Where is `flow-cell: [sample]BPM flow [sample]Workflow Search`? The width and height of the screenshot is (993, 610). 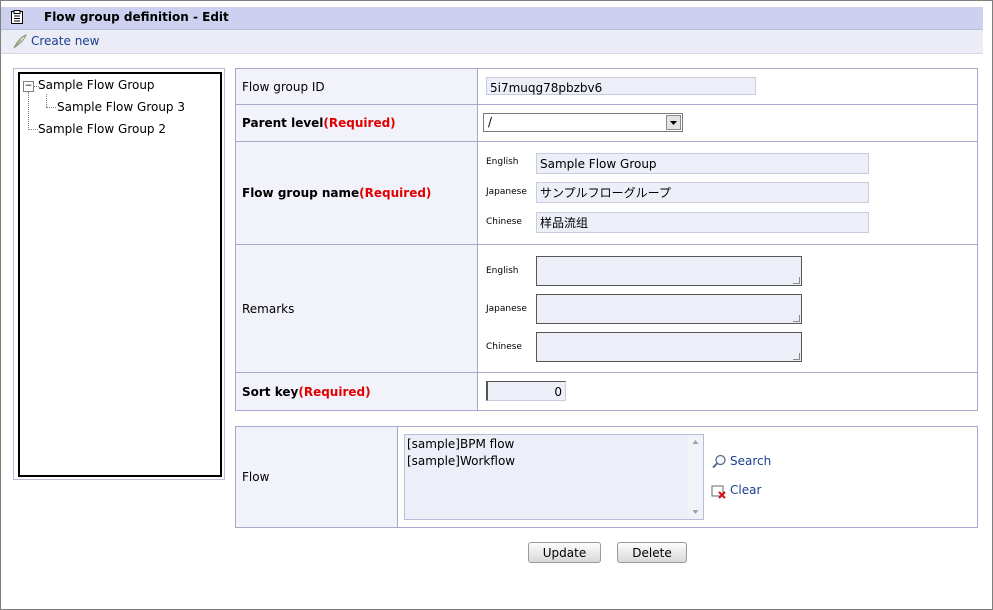
flow-cell: [sample]BPM flow [sample]Workflow Search is located at coordinates (687, 477).